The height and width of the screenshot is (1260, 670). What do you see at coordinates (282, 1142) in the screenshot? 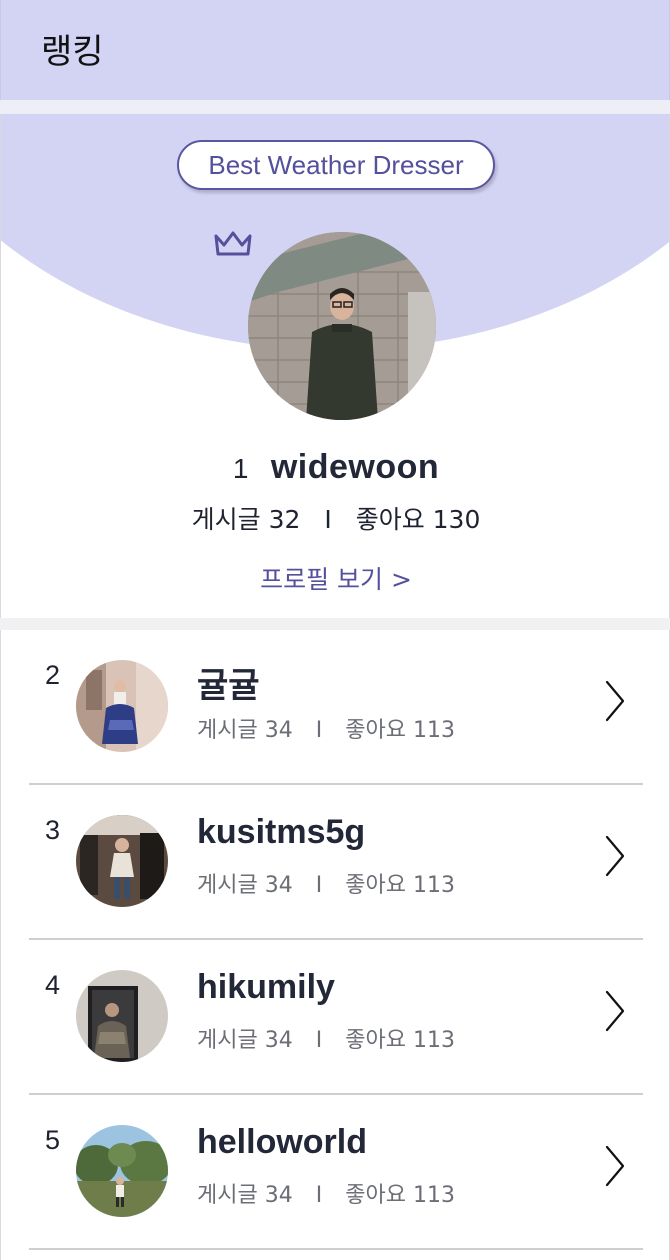
I see `row-username: helloworld` at bounding box center [282, 1142].